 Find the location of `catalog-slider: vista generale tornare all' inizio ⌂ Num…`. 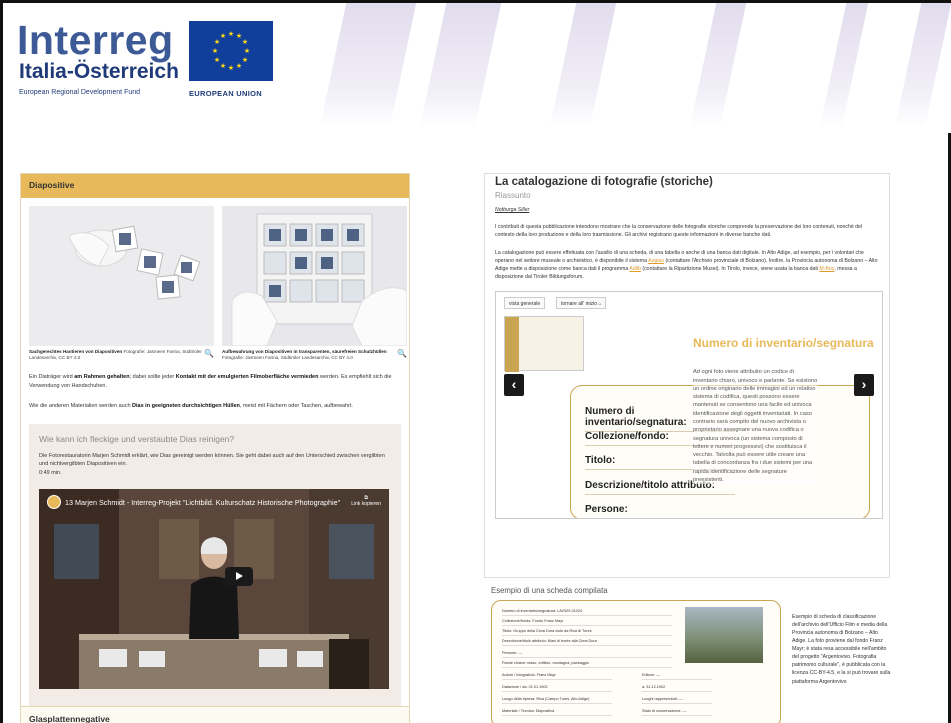

catalog-slider: vista generale tornare all' inizio ⌂ Num… is located at coordinates (689, 405).